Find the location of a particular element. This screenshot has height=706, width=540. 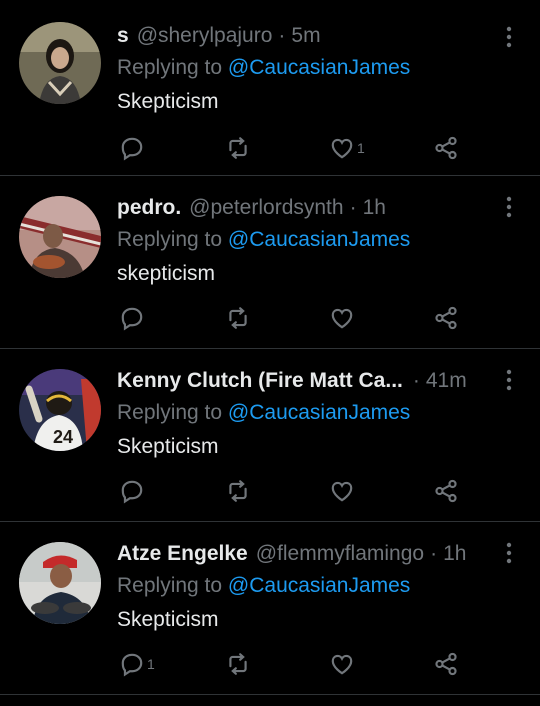

timestamp: 41m is located at coordinates (446, 381).